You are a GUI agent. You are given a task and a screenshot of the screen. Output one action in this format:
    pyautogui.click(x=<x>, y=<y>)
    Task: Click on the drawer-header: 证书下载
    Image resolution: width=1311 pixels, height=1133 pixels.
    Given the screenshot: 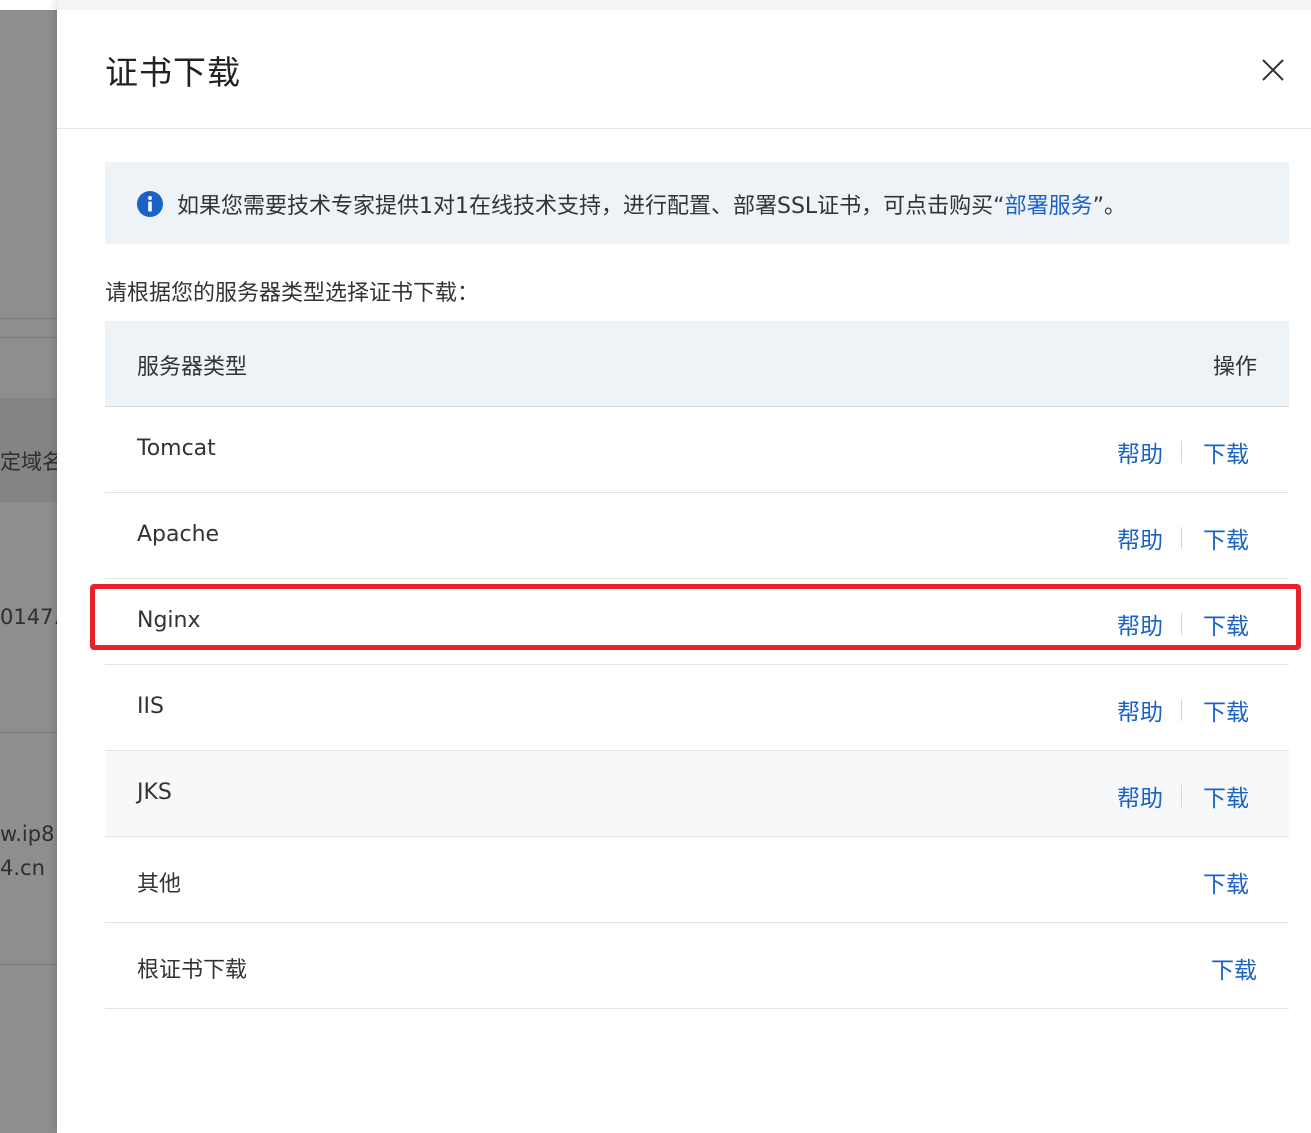 What is the action you would take?
    pyautogui.click(x=684, y=69)
    